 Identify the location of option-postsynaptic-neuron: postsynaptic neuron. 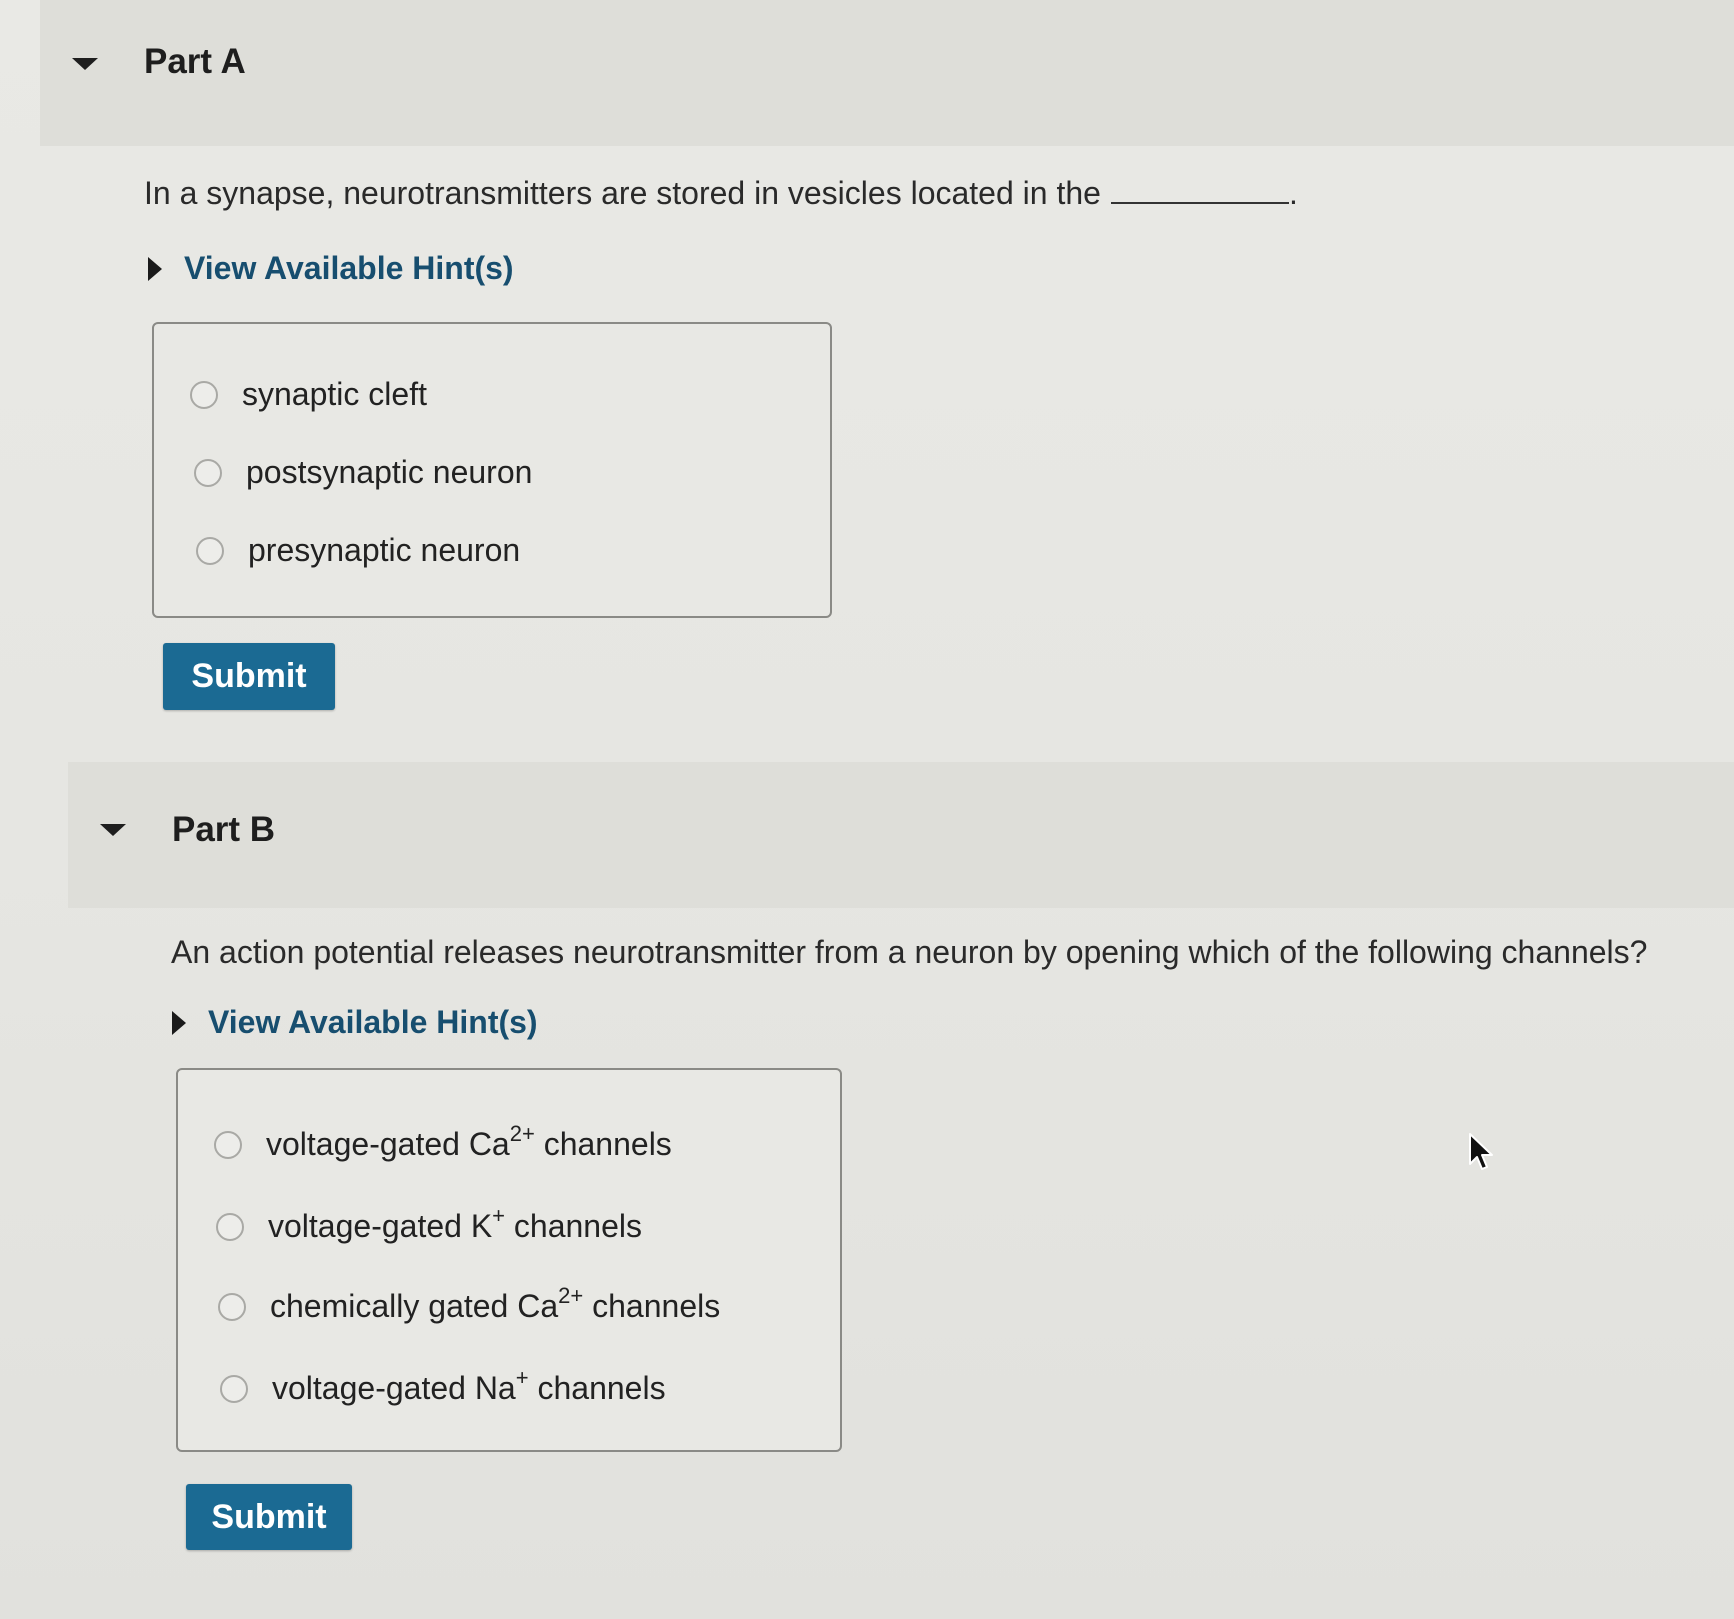
(363, 472).